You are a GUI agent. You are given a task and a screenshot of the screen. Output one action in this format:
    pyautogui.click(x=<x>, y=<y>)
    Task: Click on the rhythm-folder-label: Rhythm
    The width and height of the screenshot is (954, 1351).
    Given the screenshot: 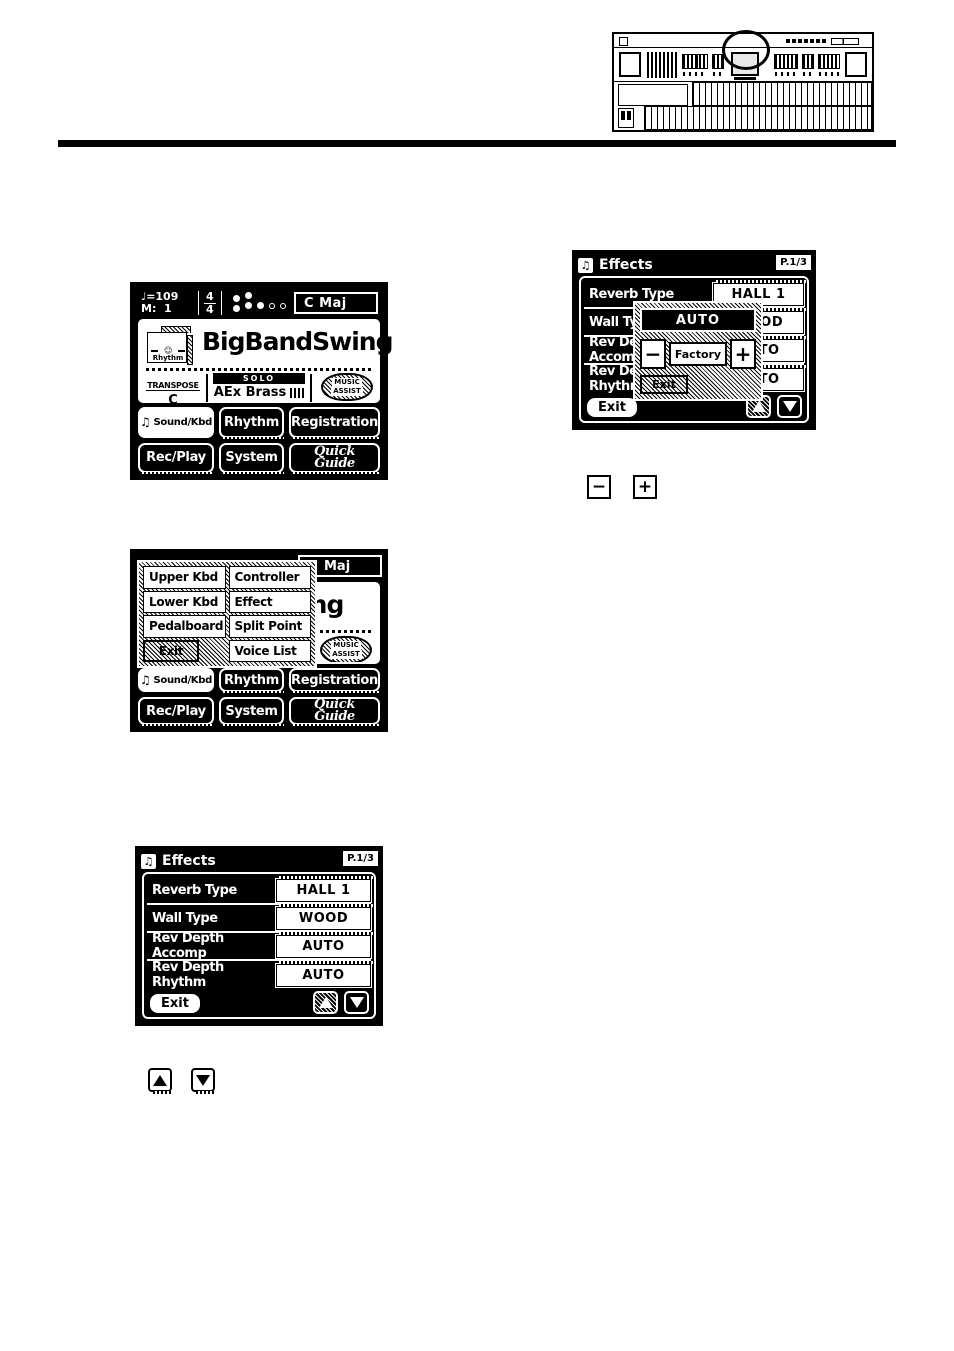 What is the action you would take?
    pyautogui.click(x=168, y=358)
    